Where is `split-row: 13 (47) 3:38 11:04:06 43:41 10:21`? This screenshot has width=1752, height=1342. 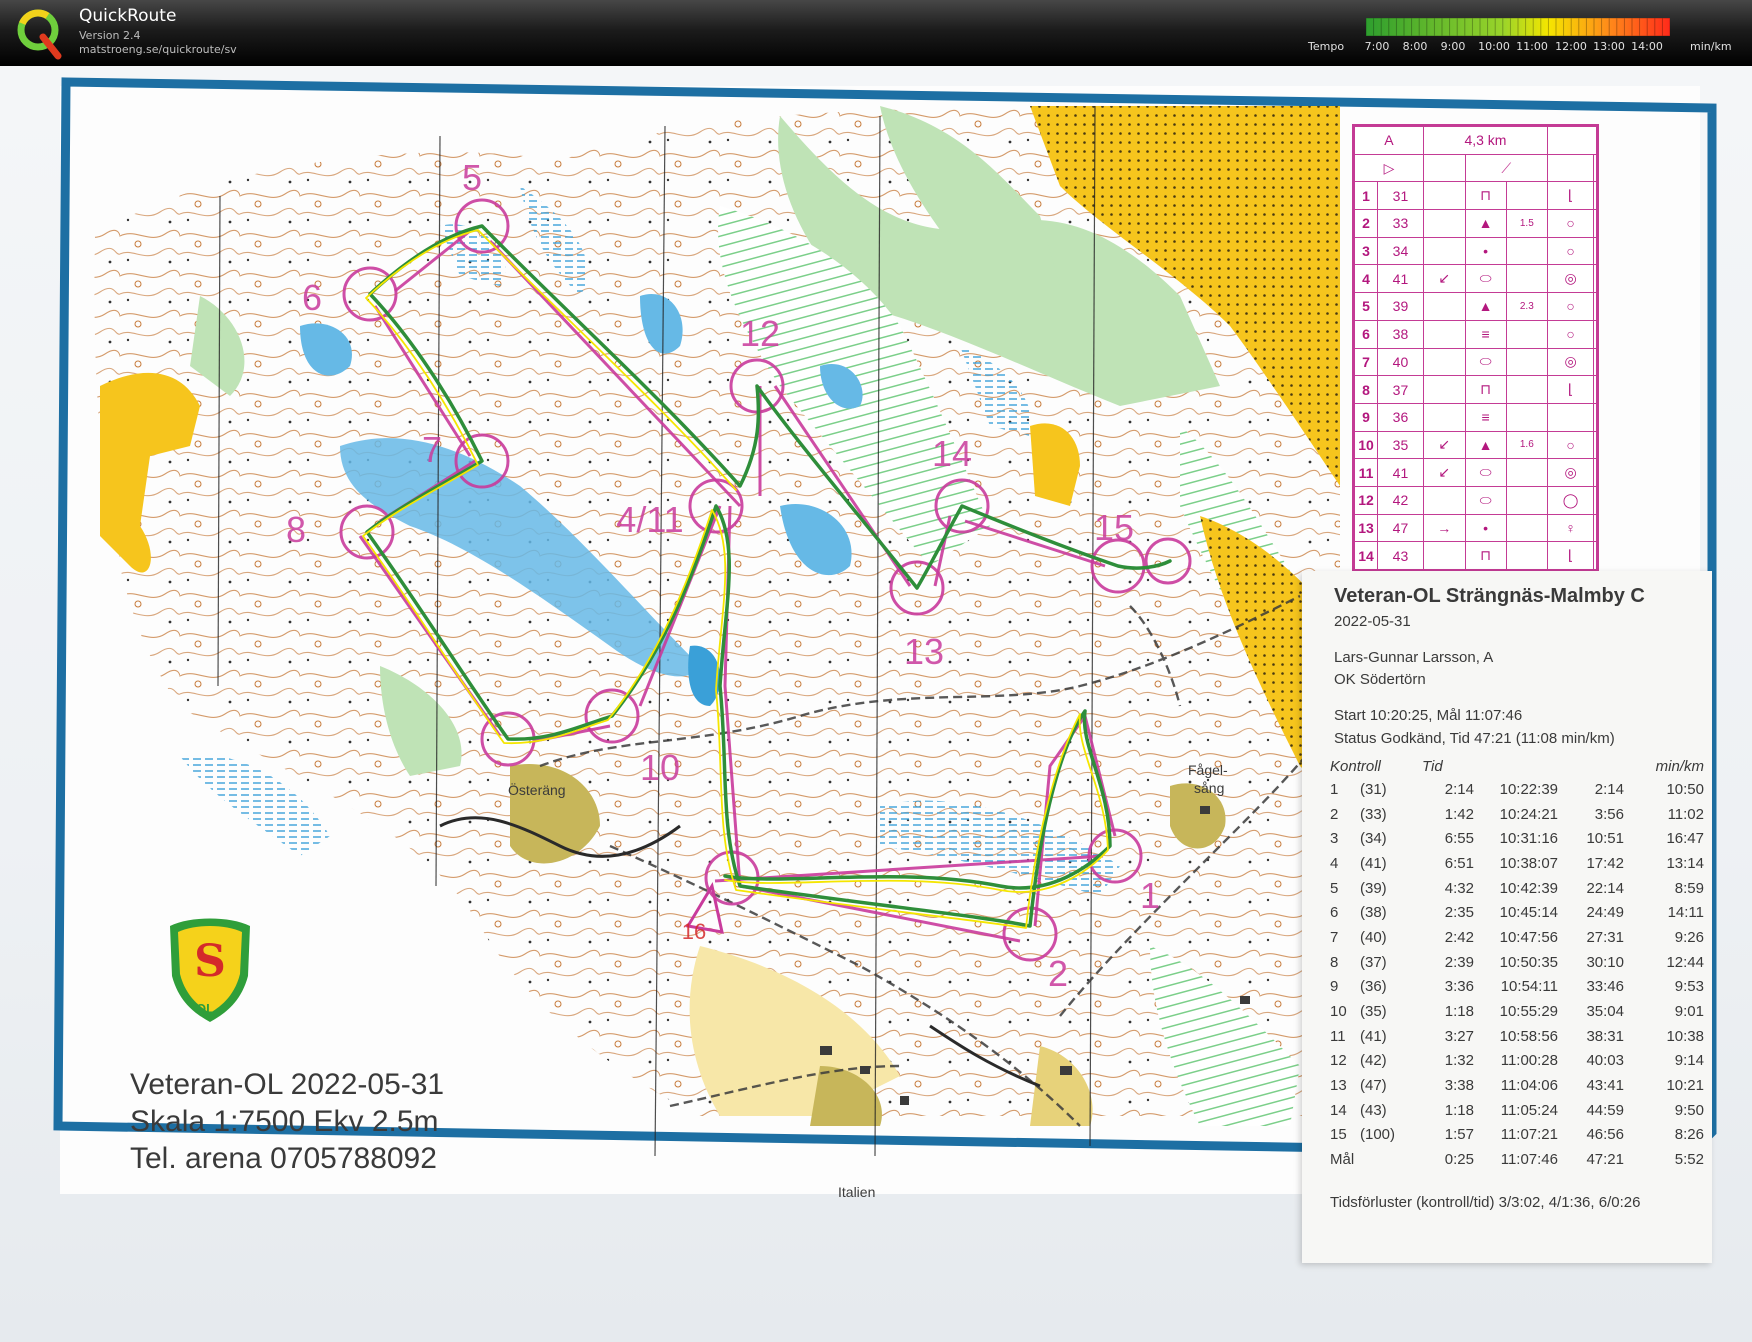 split-row: 13 (47) 3:38 11:04:06 43:41 10:21 is located at coordinates (1517, 1085).